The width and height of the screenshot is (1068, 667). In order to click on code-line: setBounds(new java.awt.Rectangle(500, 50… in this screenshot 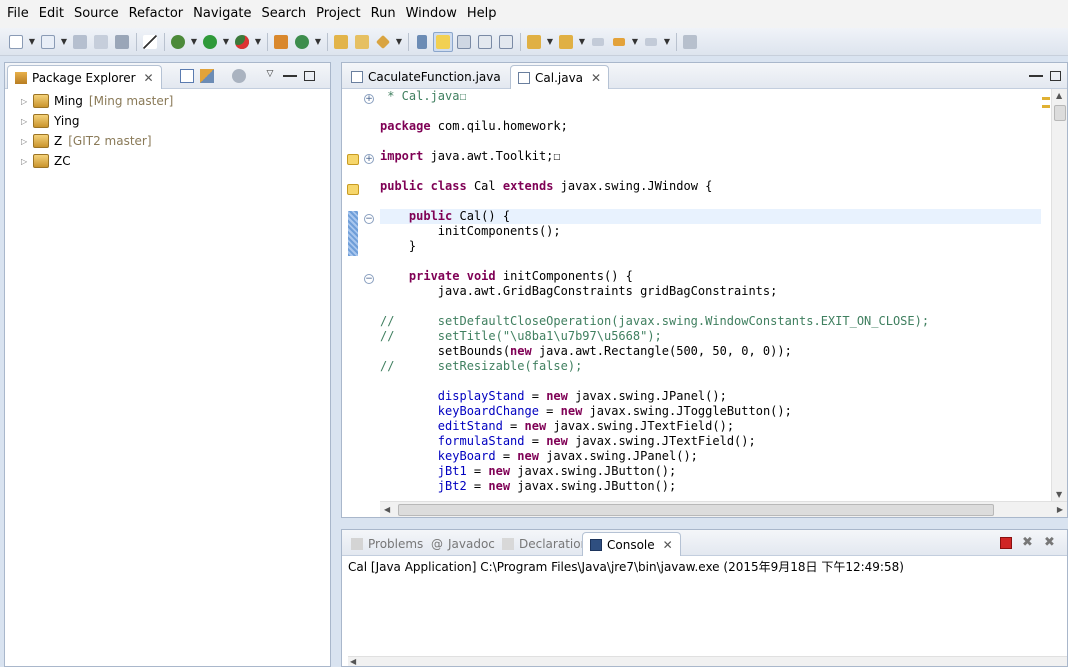, I will do `click(710, 351)`.